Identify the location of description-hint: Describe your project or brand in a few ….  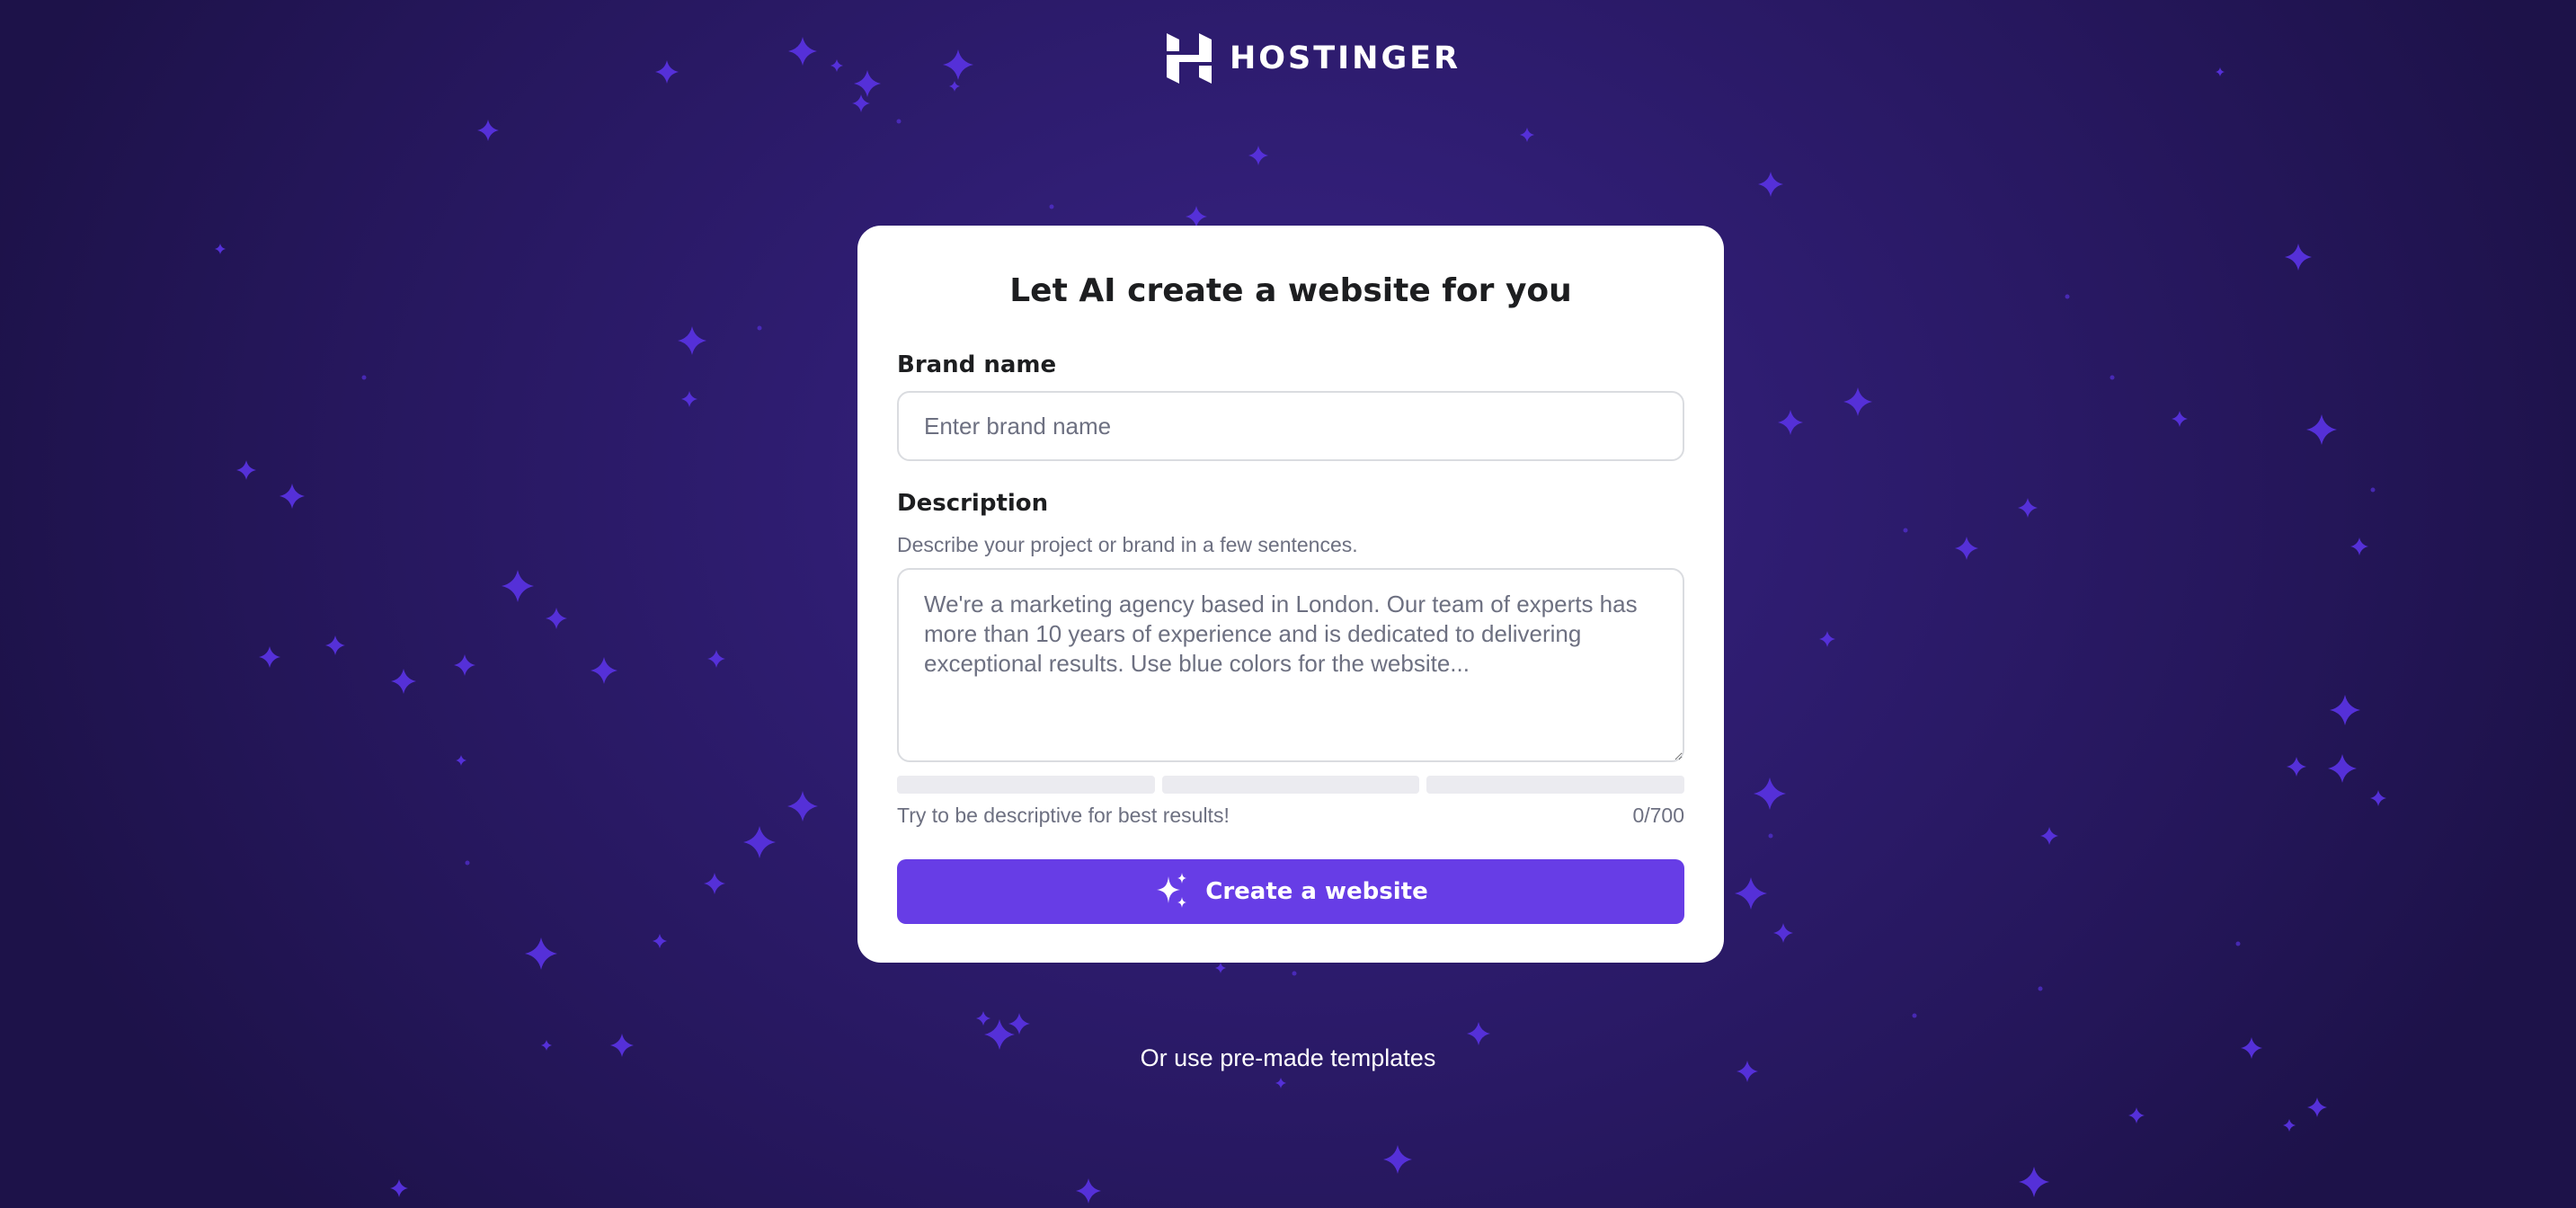
(1127, 544).